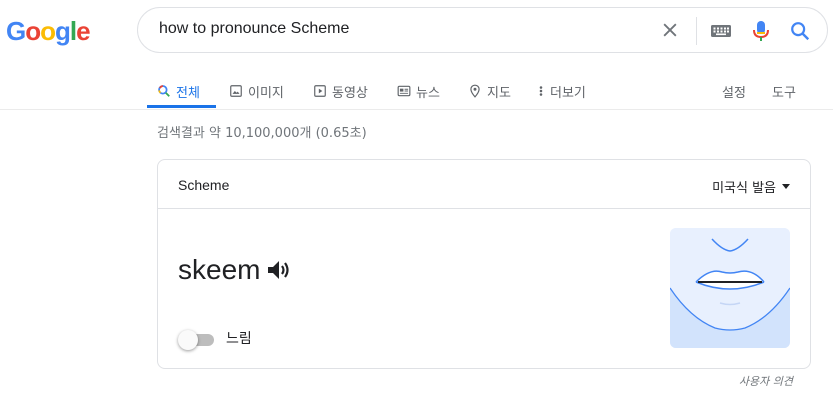 The image size is (833, 400). I want to click on tab-all: 전체, so click(178, 91).